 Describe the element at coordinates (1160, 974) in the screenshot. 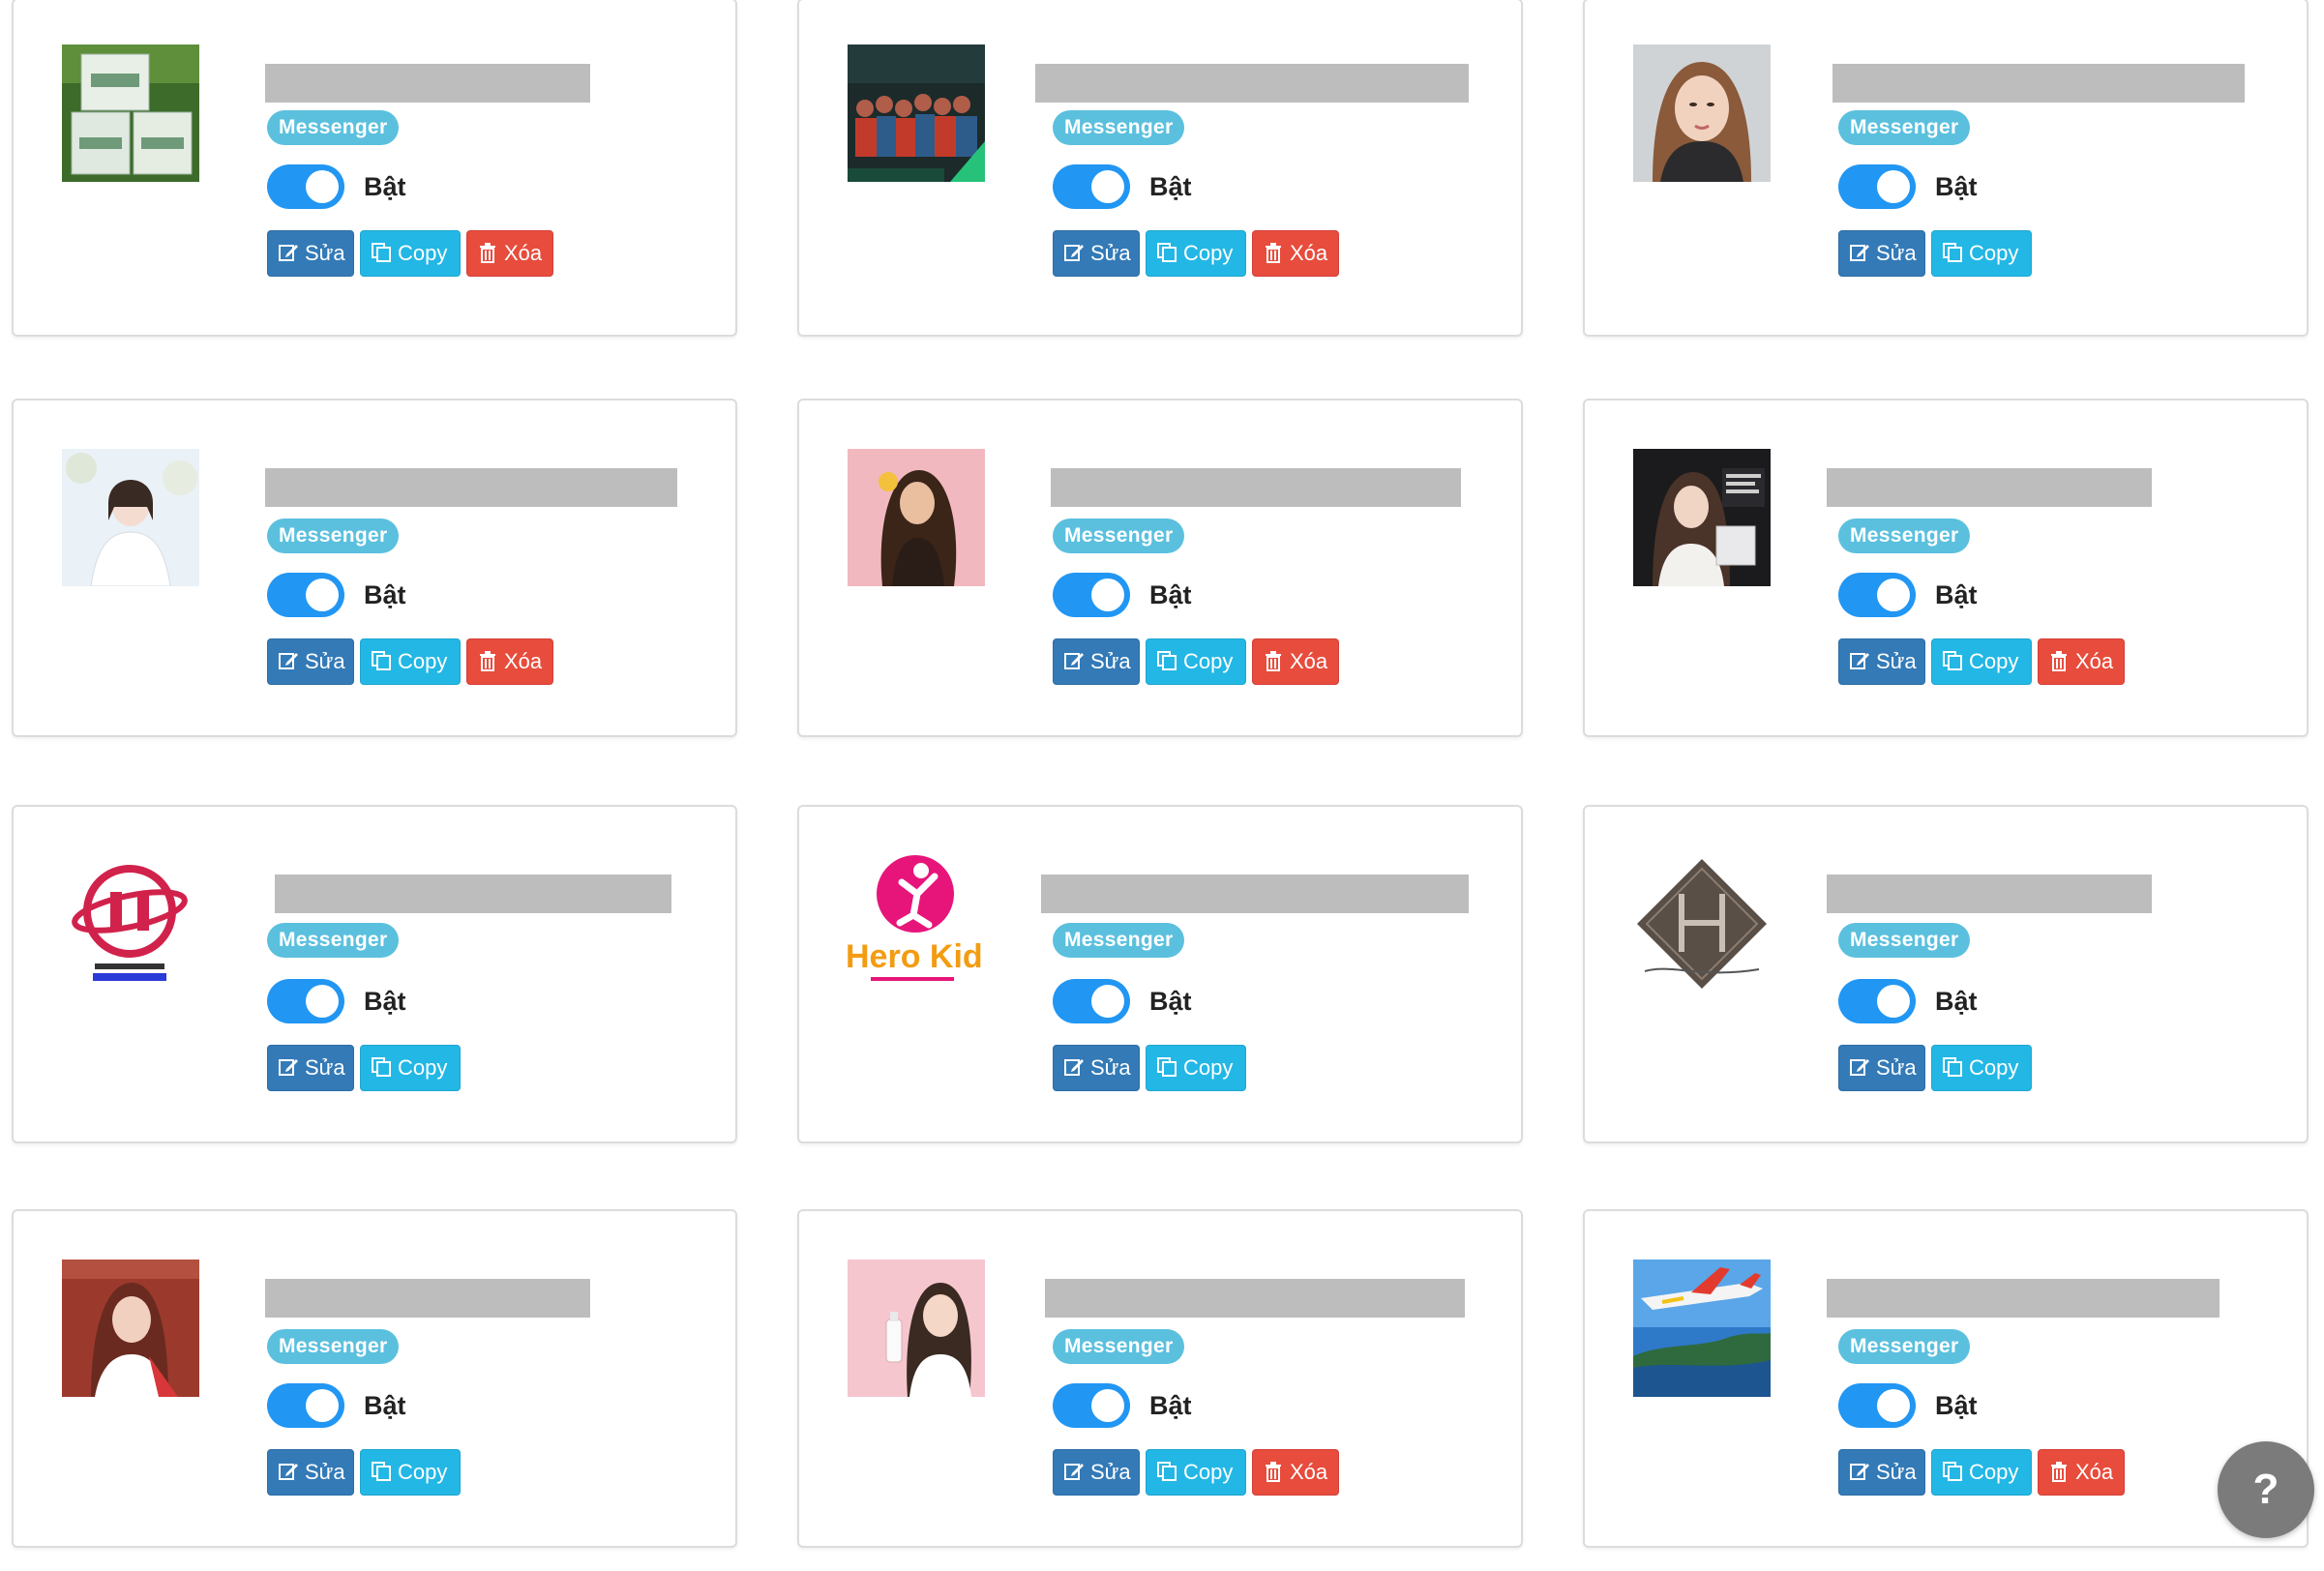

I see `page-card: Hero Kids Messenger Bật Sửa Copy` at that location.